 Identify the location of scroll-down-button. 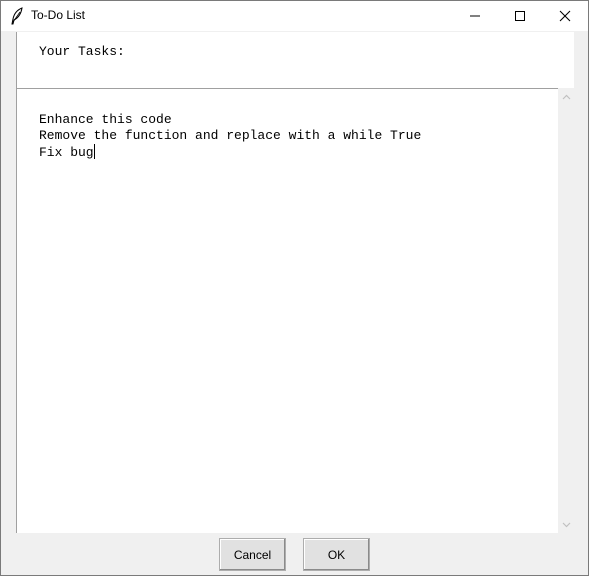
(566, 524).